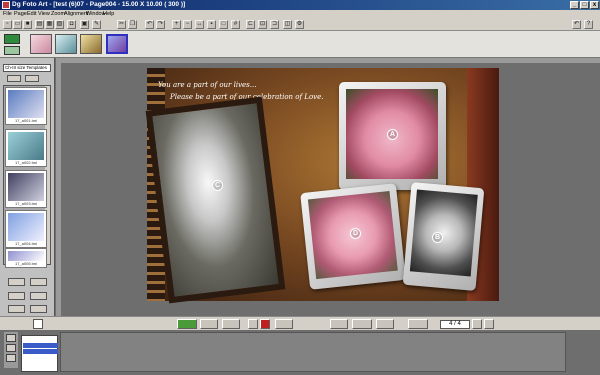  I want to click on undo-icon: ↶, so click(149, 24).